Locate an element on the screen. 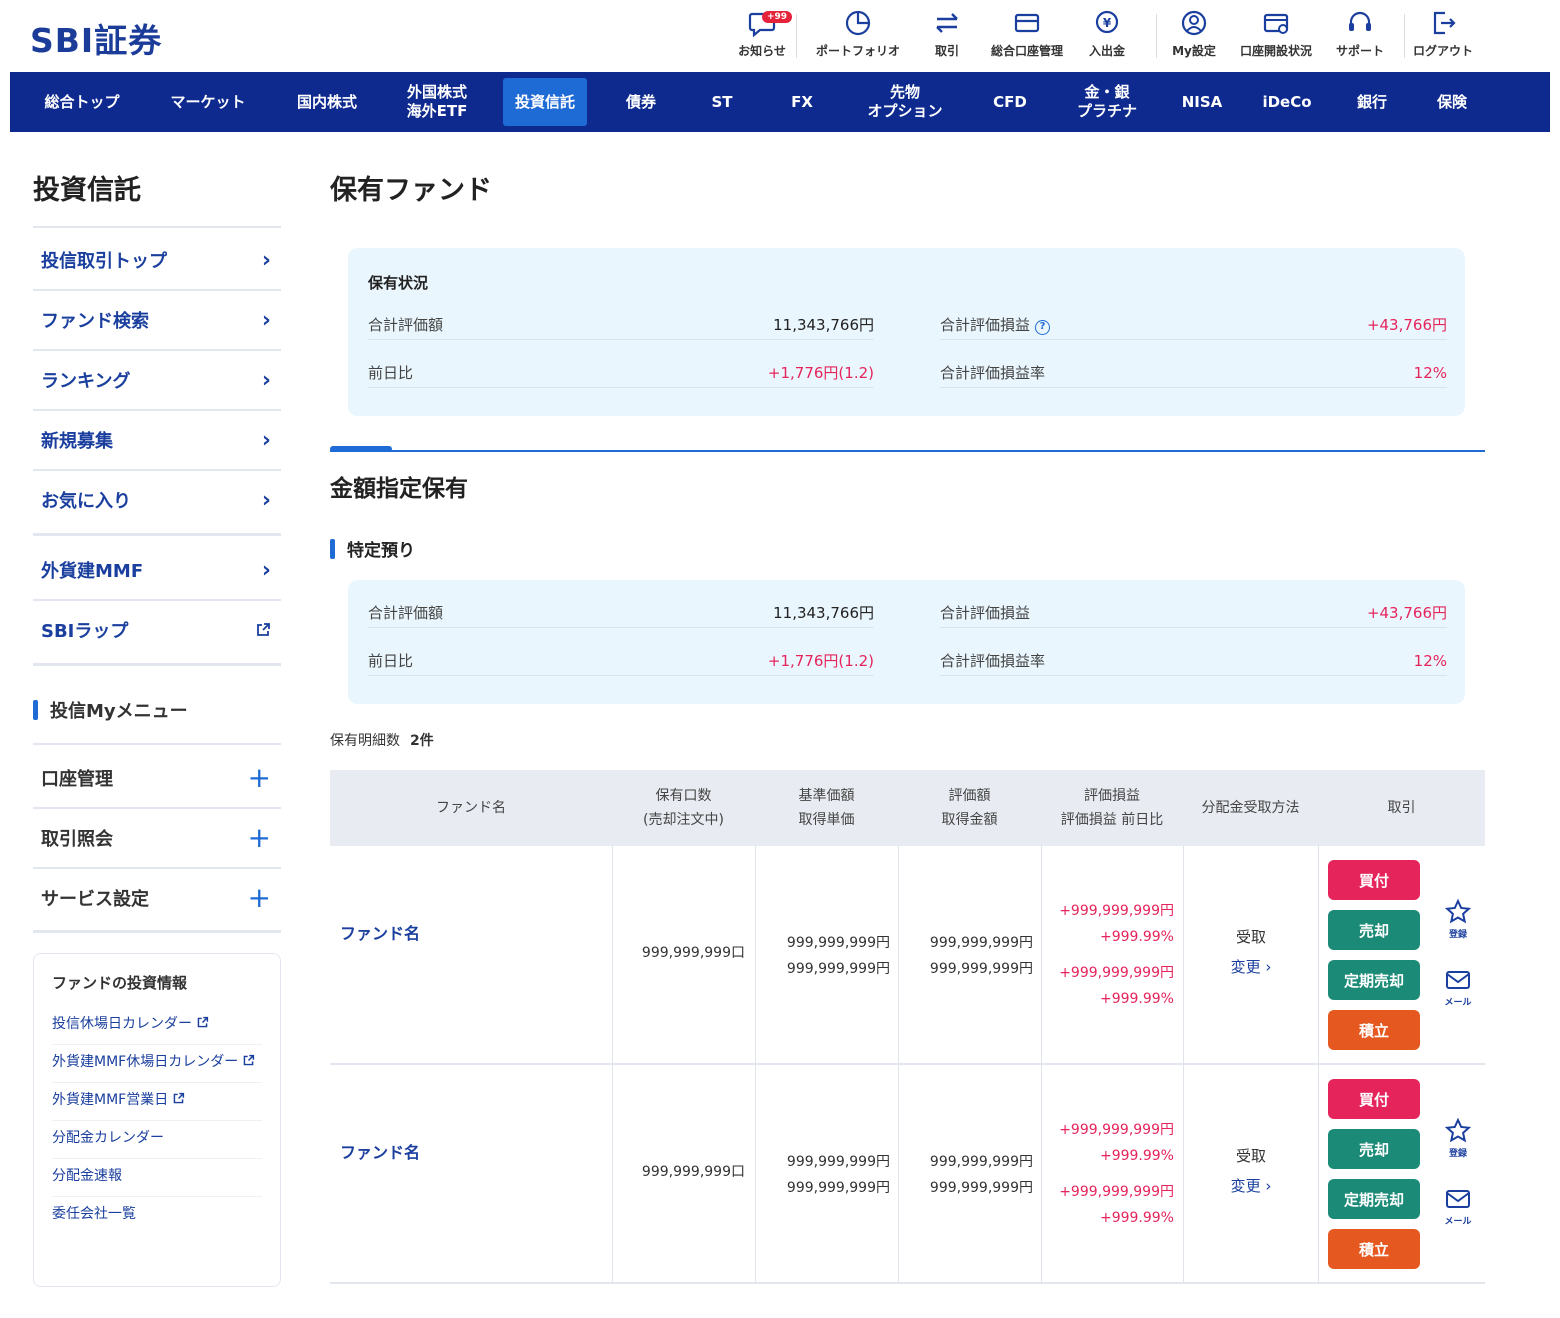 This screenshot has width=1560, height=1318. summary-row-total-gain: 合計評価損益? +43,766円 is located at coordinates (1193, 325).